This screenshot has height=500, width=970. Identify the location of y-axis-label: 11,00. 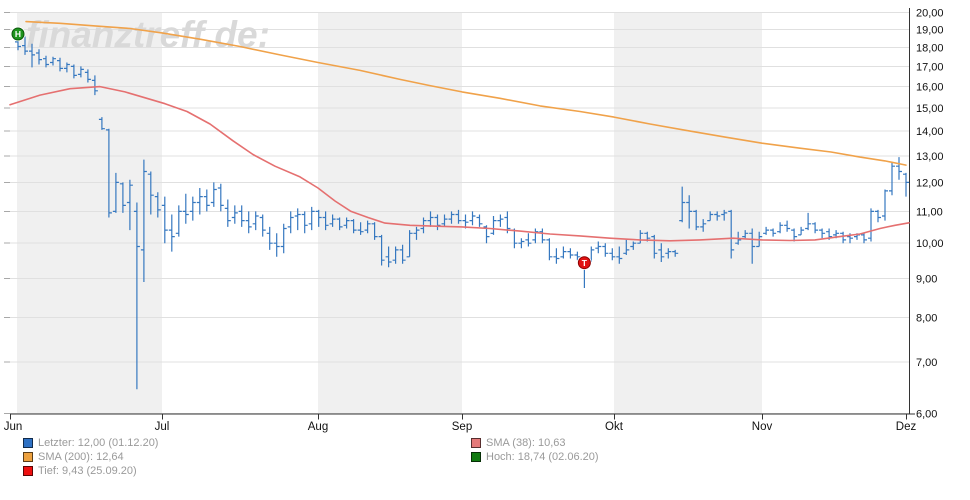
(929, 212).